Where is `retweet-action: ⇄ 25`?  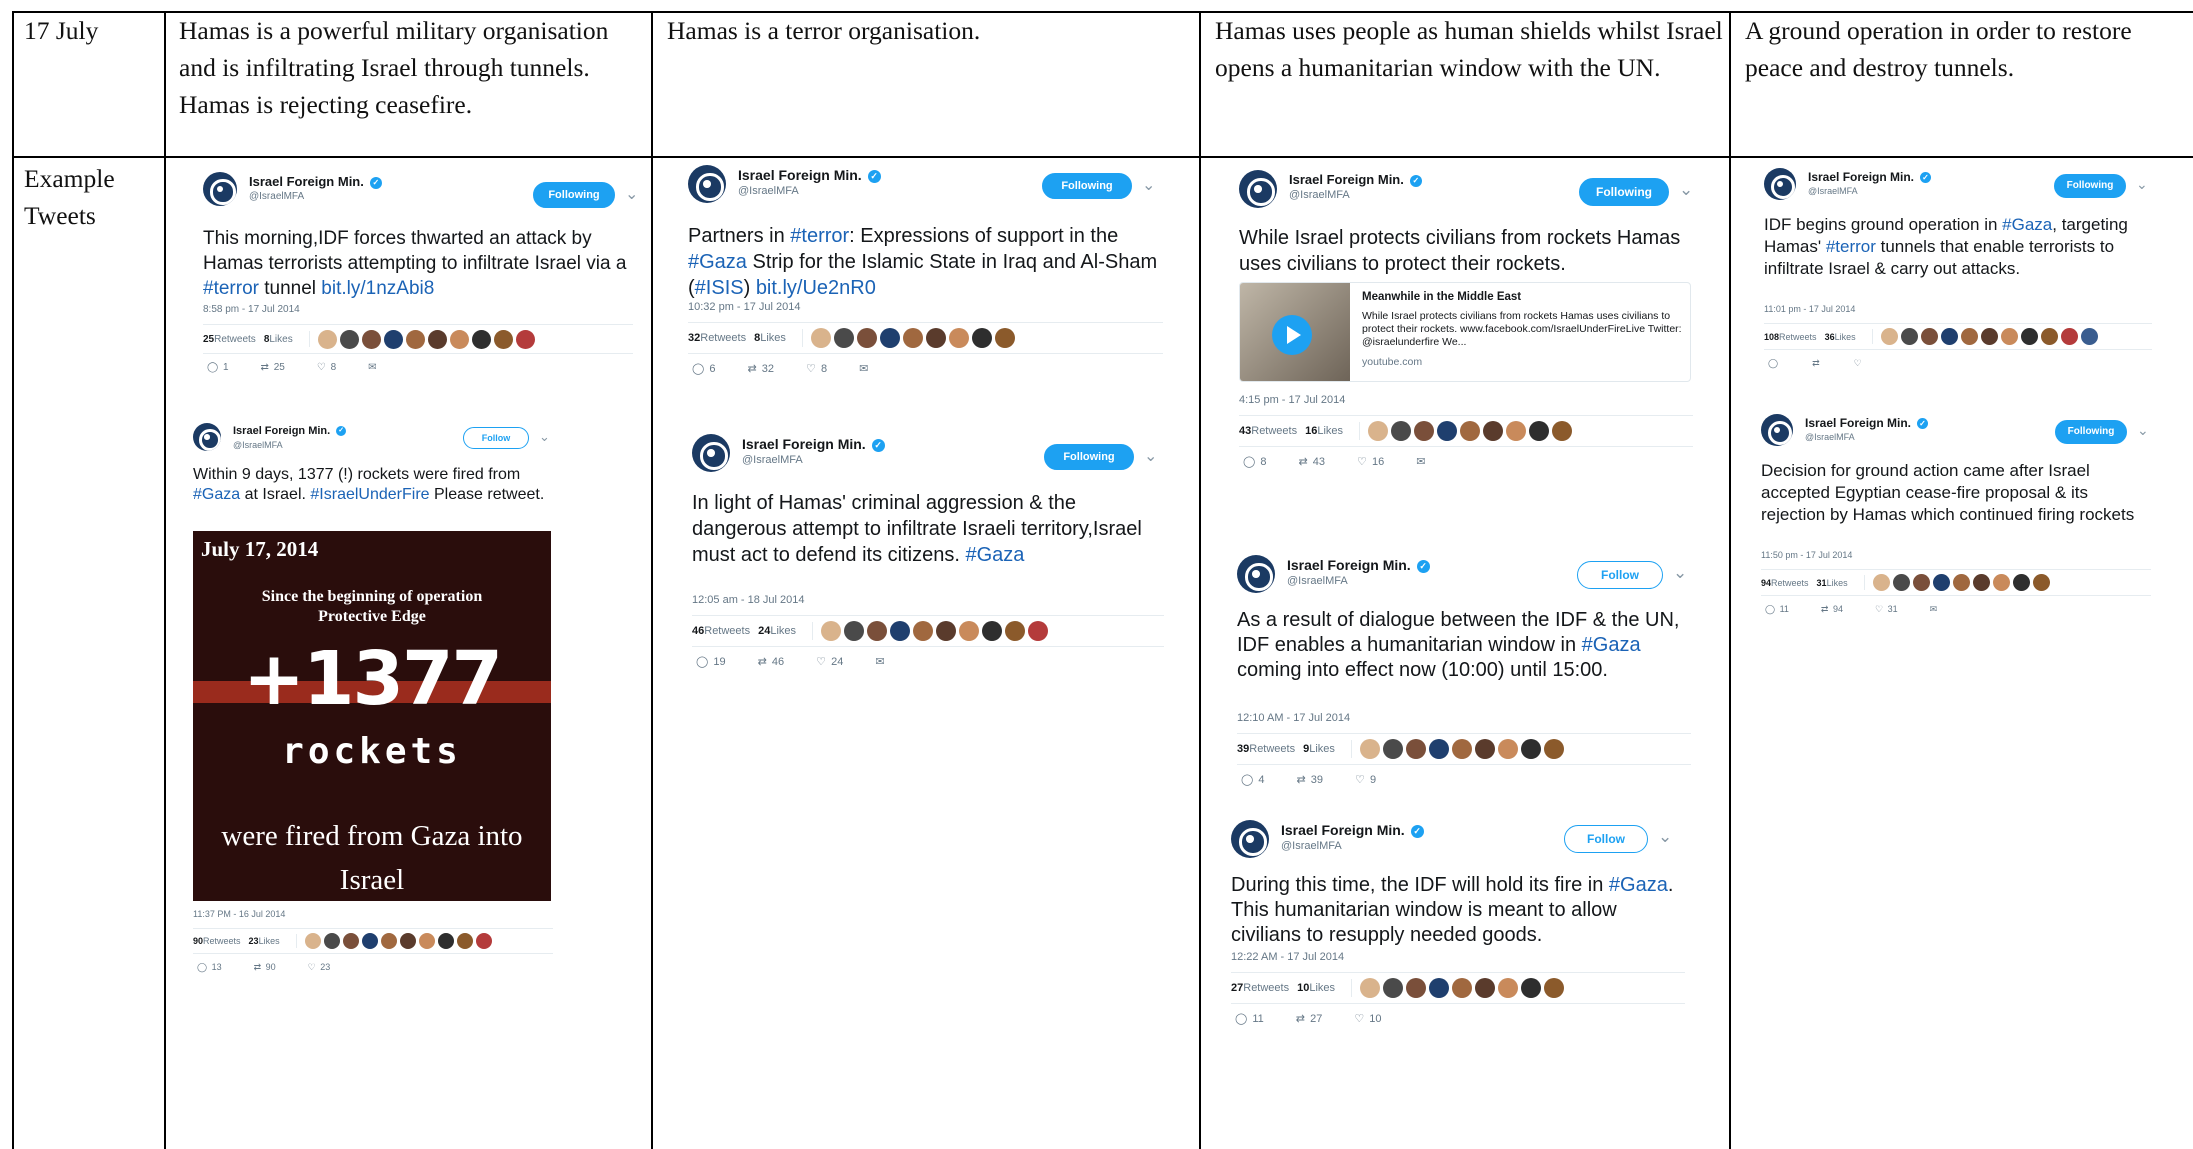
retweet-action: ⇄ 25 is located at coordinates (273, 367).